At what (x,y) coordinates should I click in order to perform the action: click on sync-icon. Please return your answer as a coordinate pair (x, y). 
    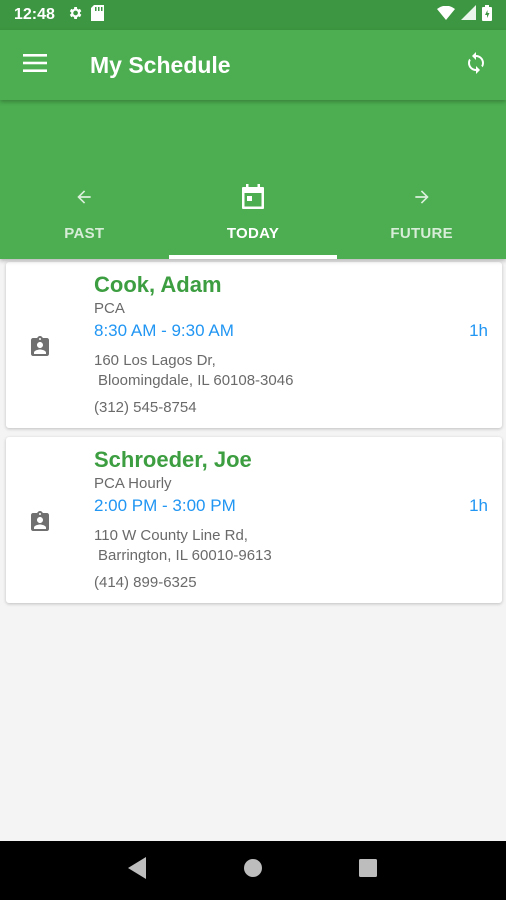
    Looking at the image, I should click on (476, 65).